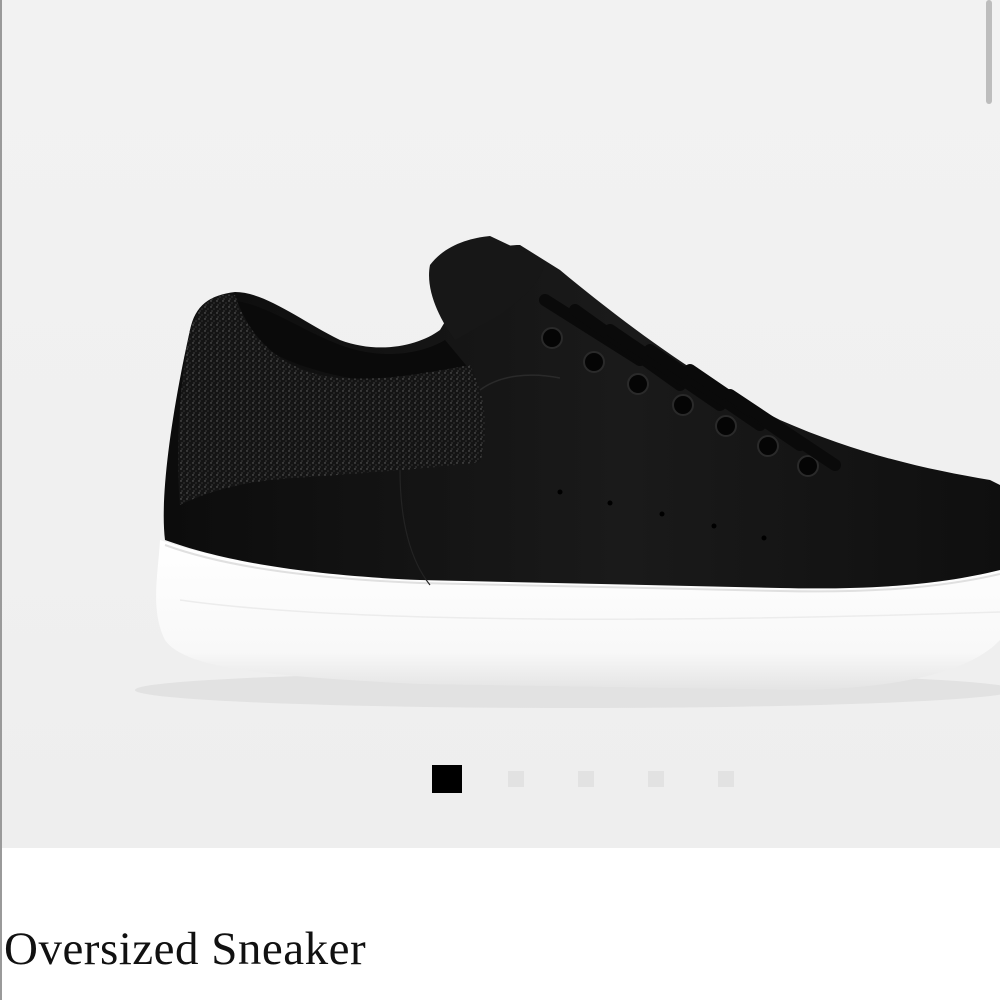 The image size is (1000, 1000). I want to click on product-title: Oversized Sneaker, so click(185, 949).